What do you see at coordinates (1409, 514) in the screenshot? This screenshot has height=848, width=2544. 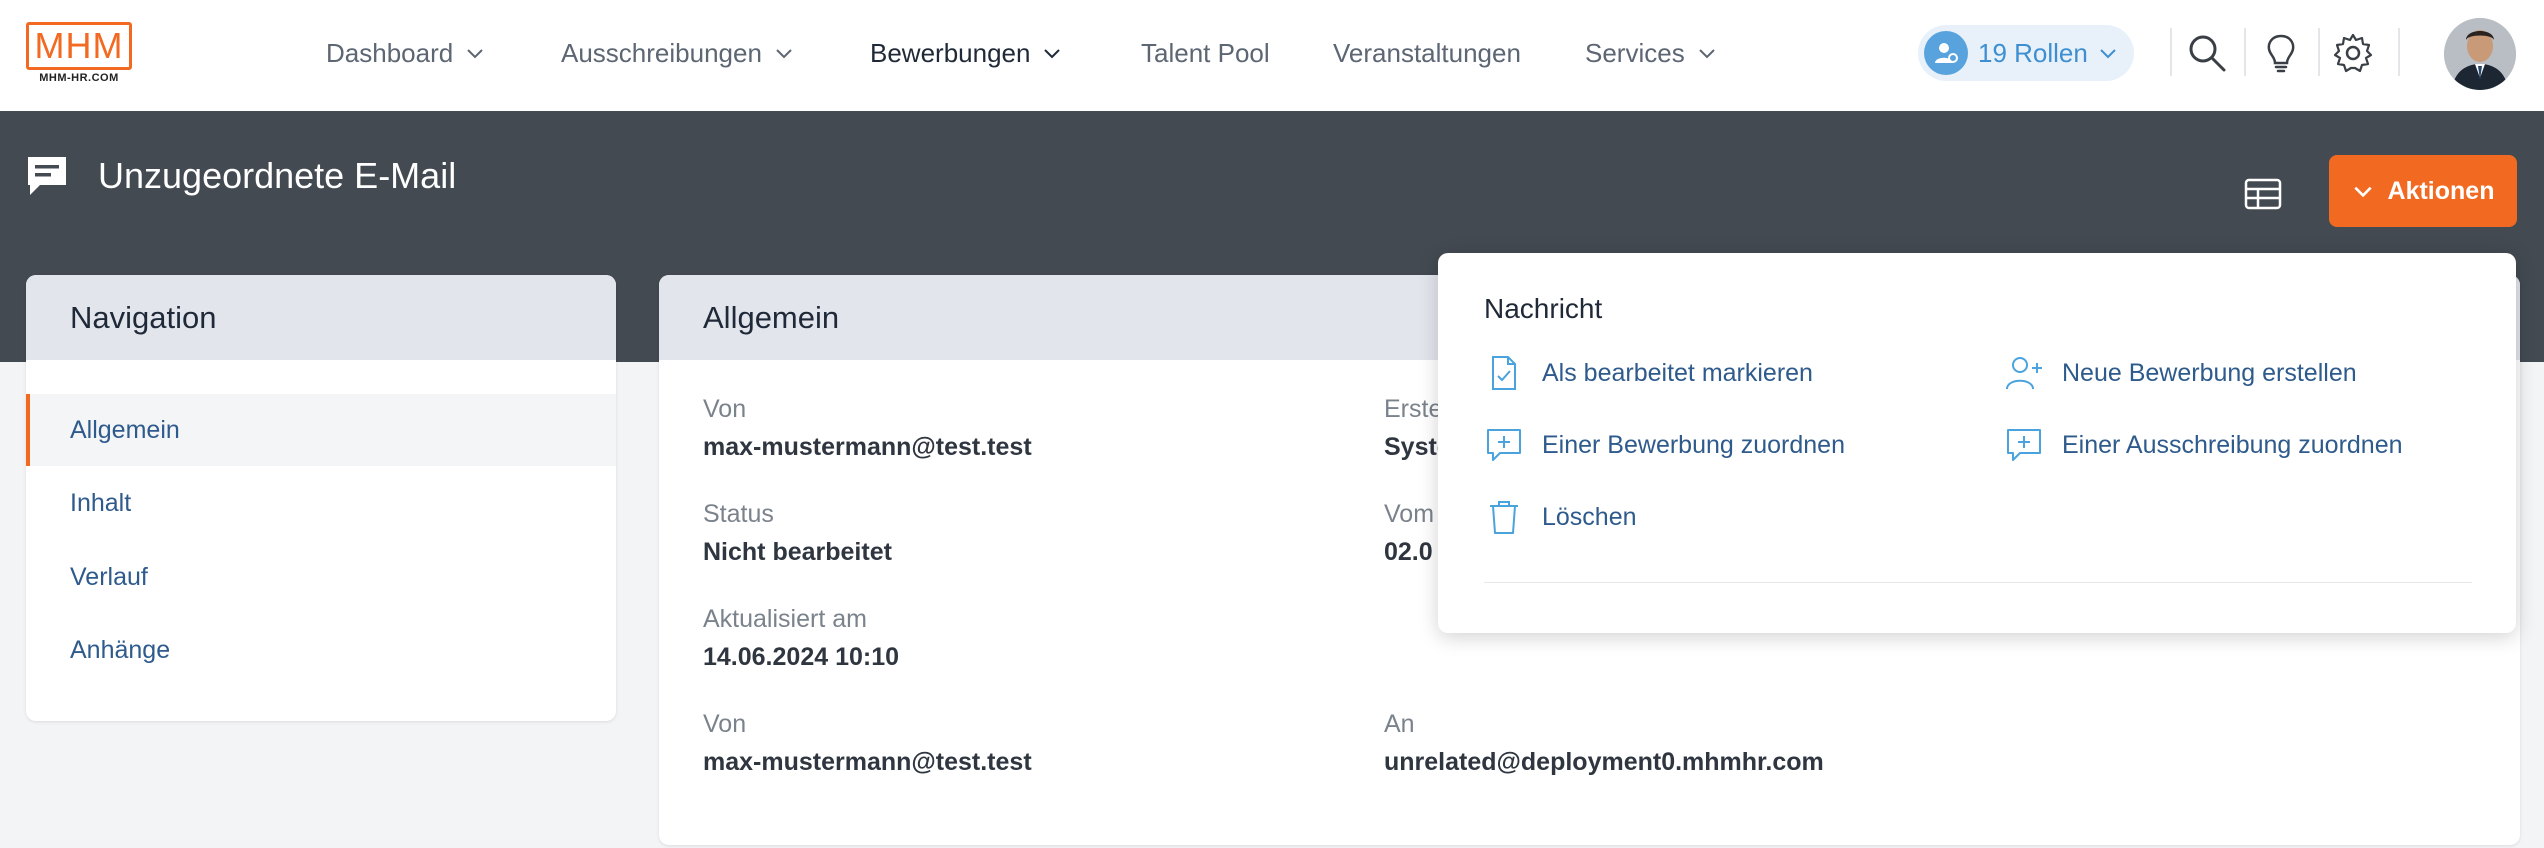 I see `date-label: Vom` at bounding box center [1409, 514].